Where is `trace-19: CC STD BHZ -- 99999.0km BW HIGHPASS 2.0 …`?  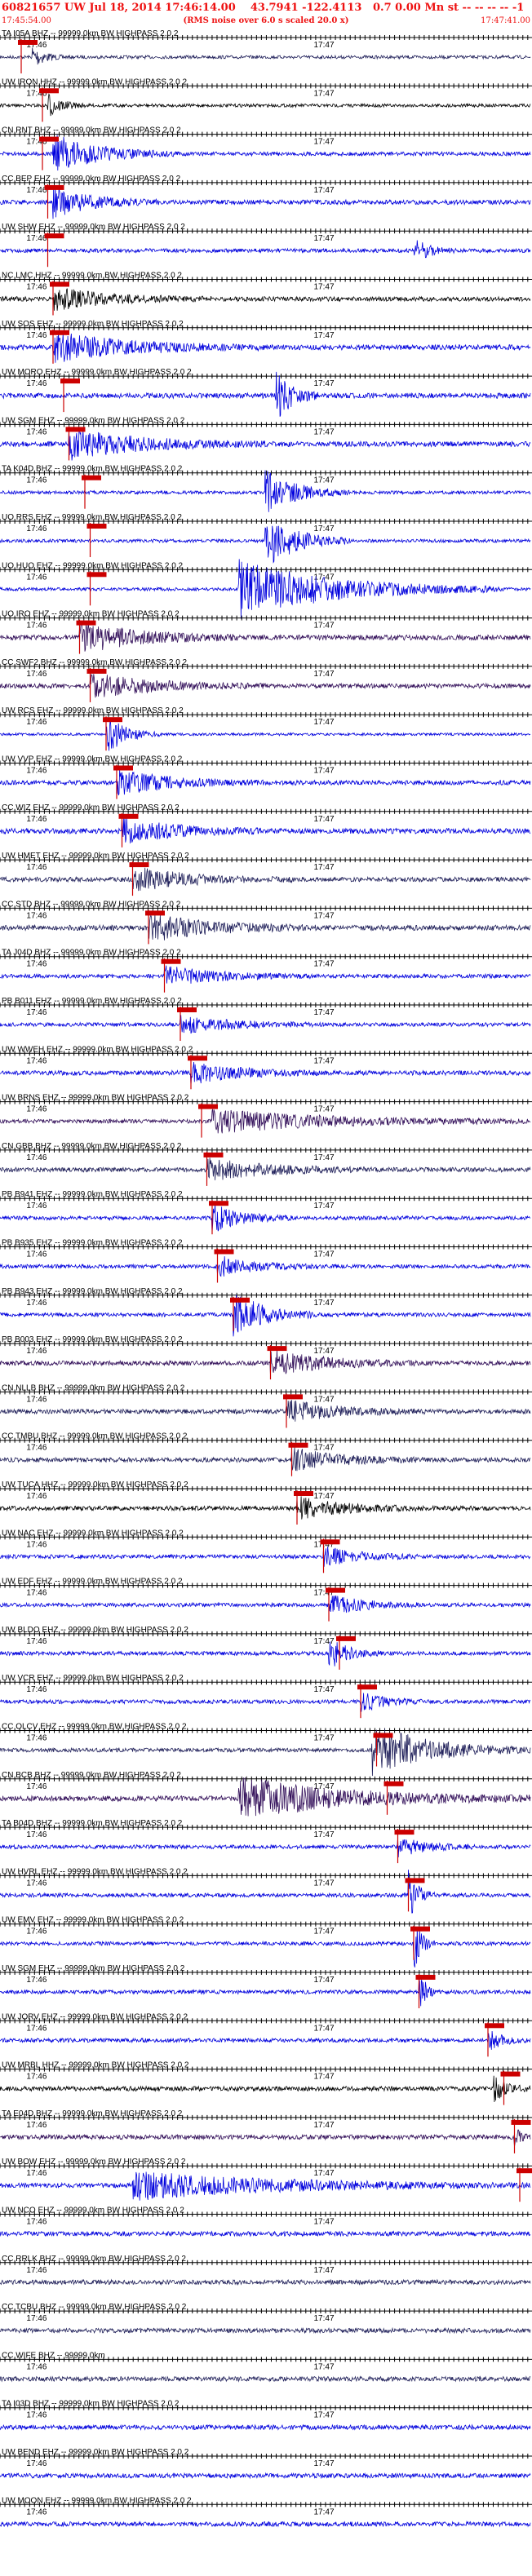 trace-19: CC STD BHZ -- 99999.0km BW HIGHPASS 2.0 … is located at coordinates (266, 922).